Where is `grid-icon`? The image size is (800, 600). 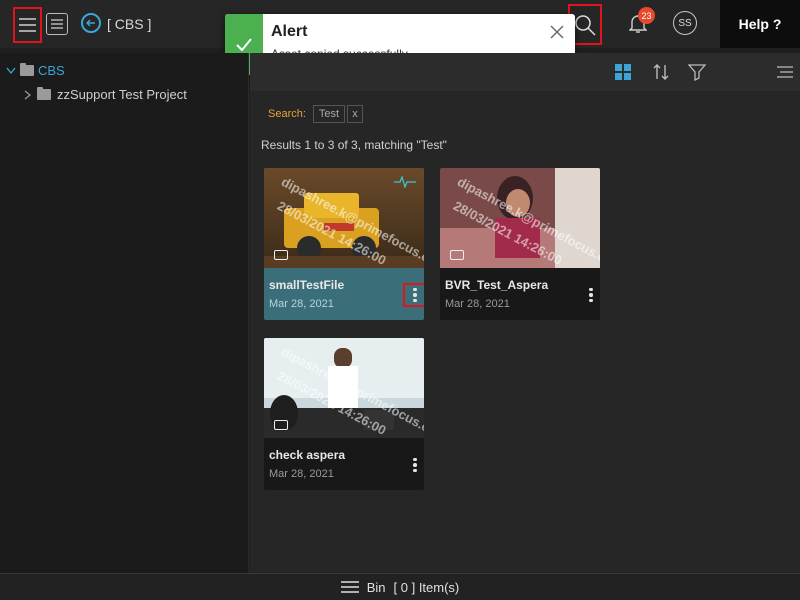 grid-icon is located at coordinates (623, 72).